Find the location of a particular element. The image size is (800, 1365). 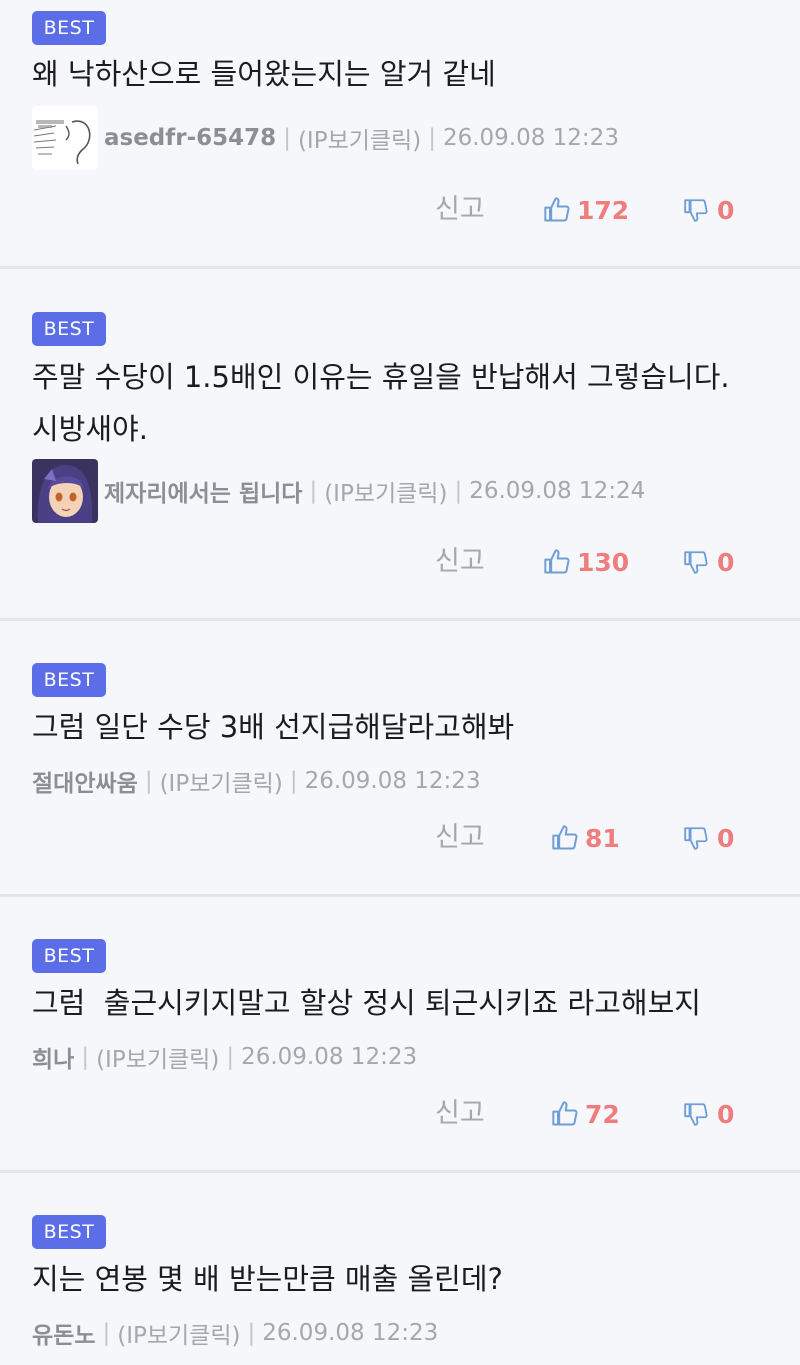

comment-meta: 희나 | (IP보기클릭) | 26.09.08 12:23 is located at coordinates (224, 1057).